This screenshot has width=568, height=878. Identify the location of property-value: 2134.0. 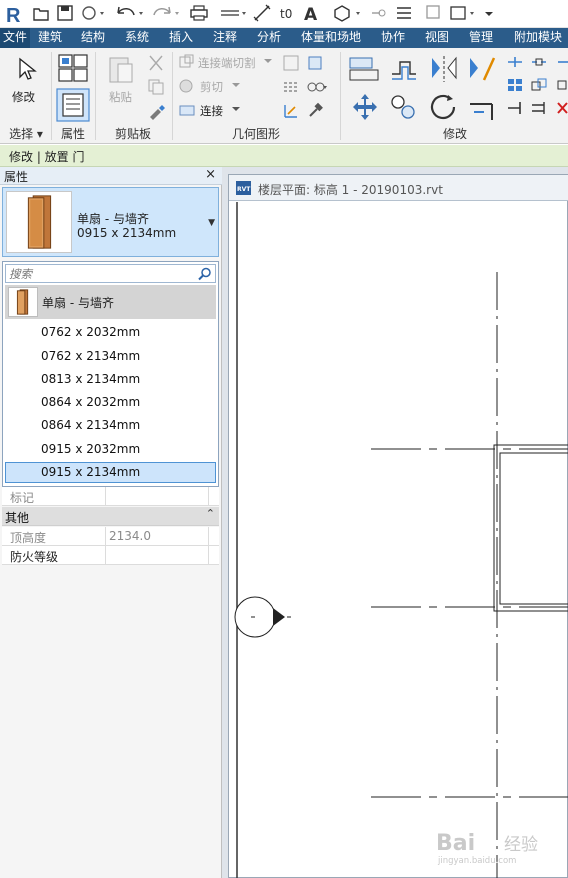
(157, 536).